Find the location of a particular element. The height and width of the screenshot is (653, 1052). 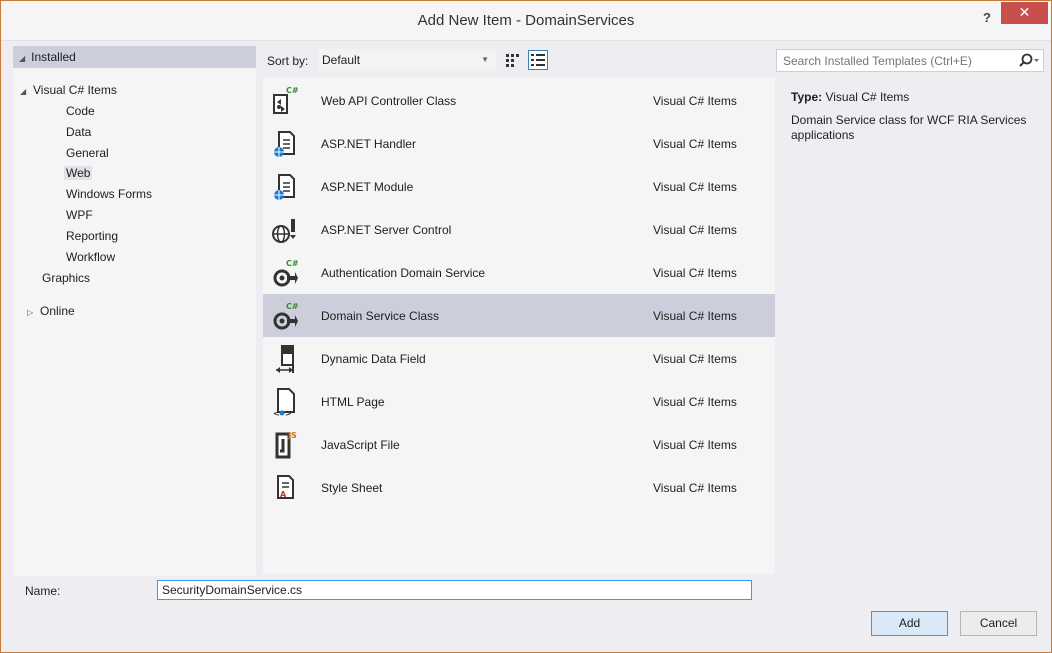

tree-item-general: General is located at coordinates (87, 153).